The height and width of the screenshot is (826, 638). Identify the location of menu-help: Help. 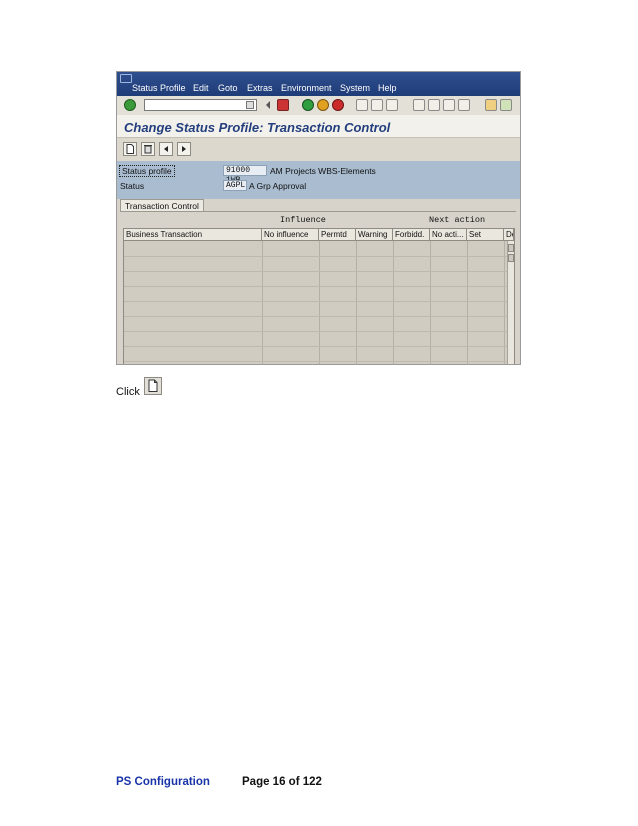
(387, 88).